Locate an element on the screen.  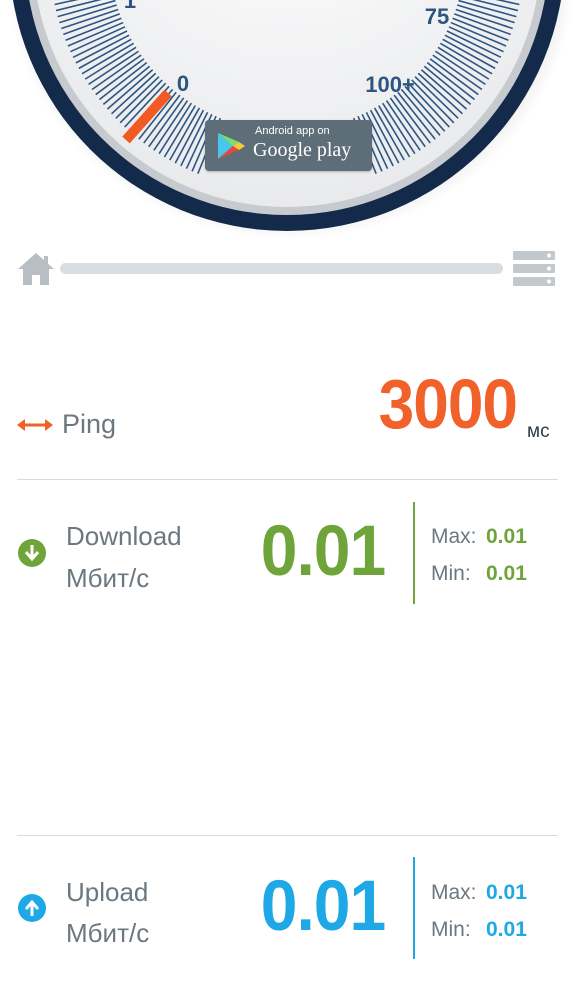
upload-max-value: 0.01 is located at coordinates (506, 892).